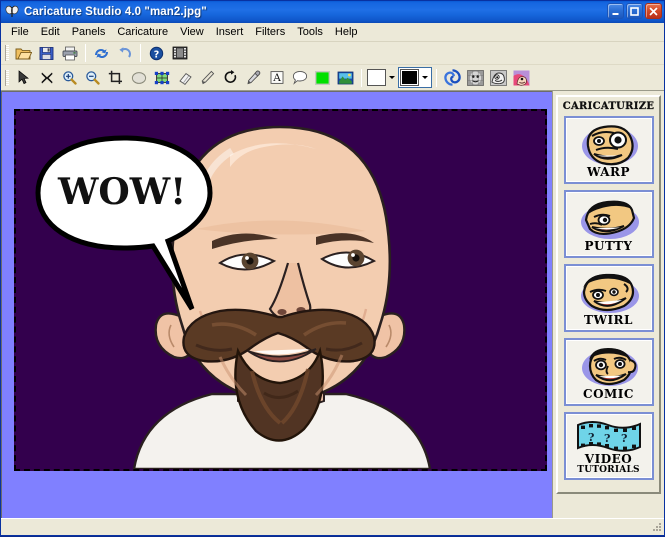  I want to click on menu-caricature: Caricature, so click(142, 32).